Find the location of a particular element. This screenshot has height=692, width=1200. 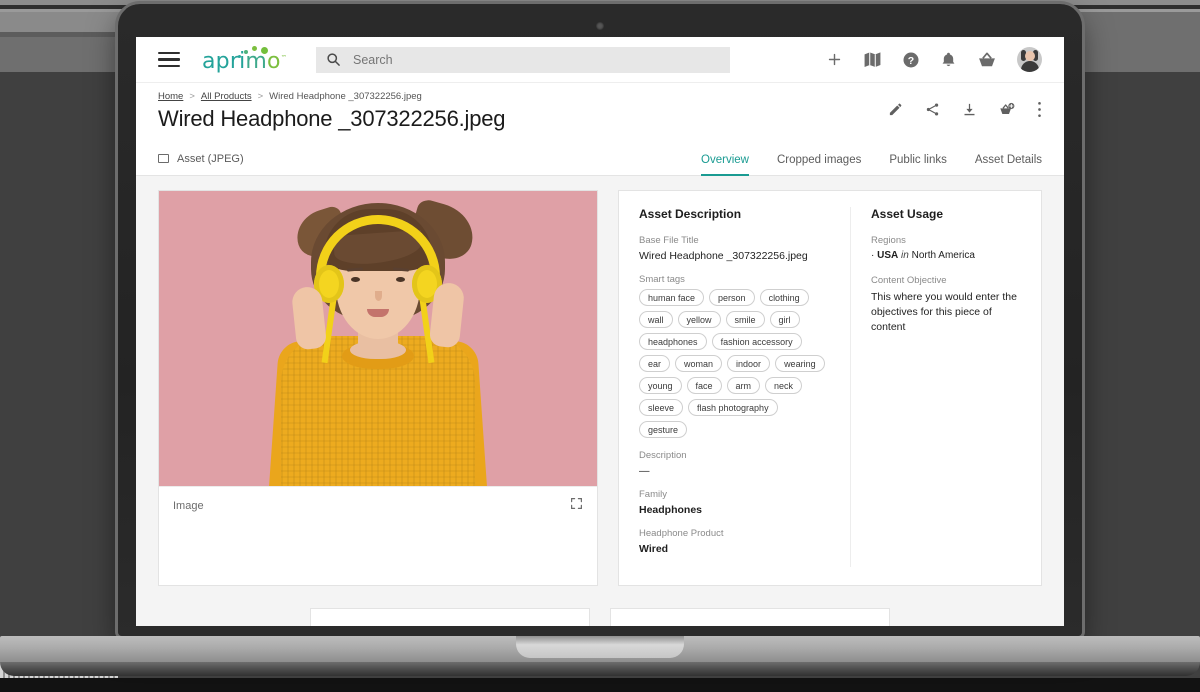

headphone-product-label: Headphone Product is located at coordinates (681, 533).